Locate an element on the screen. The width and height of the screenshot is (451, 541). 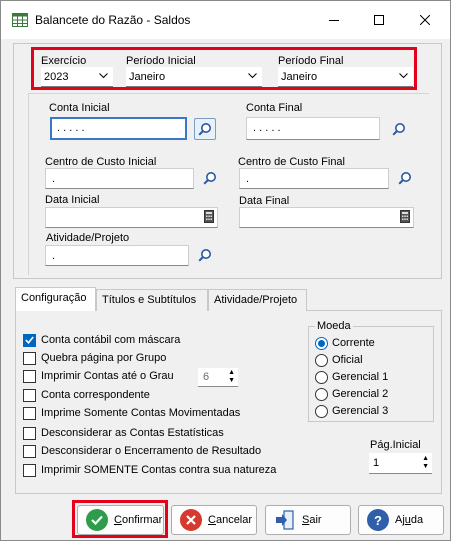
option-conta-correspondente: Conta correspondente is located at coordinates (86, 395).